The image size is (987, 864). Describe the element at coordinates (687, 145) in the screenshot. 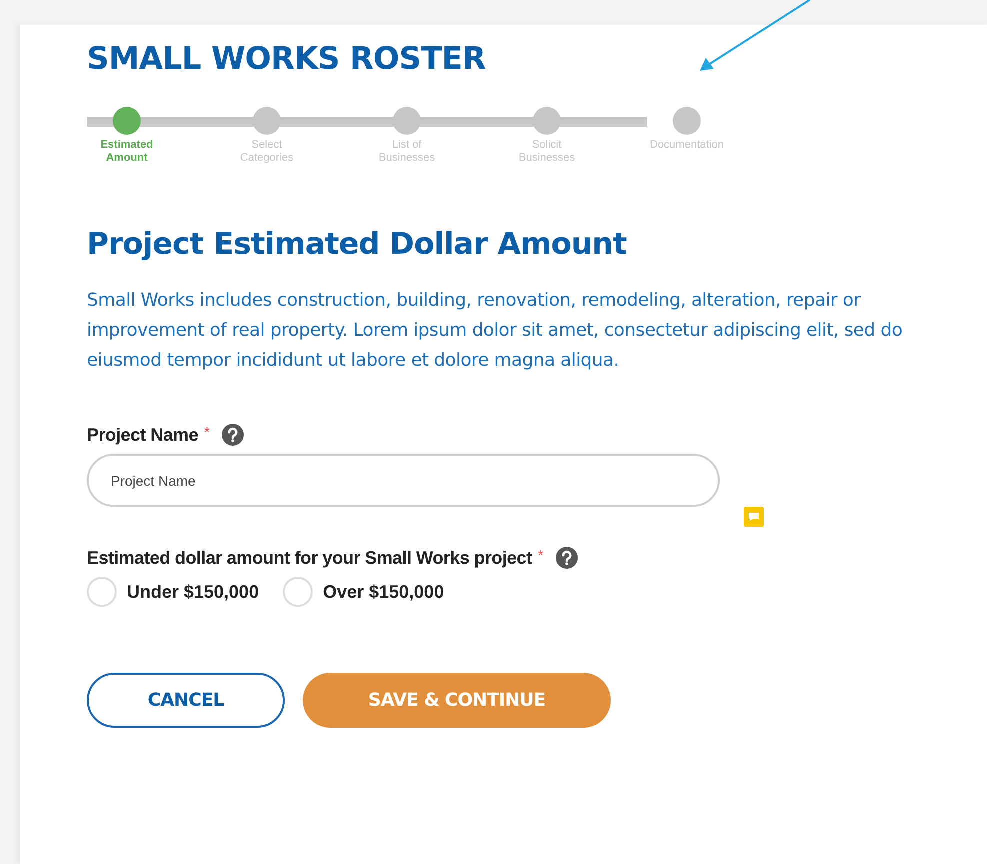

I see `step-label: Documentation` at that location.